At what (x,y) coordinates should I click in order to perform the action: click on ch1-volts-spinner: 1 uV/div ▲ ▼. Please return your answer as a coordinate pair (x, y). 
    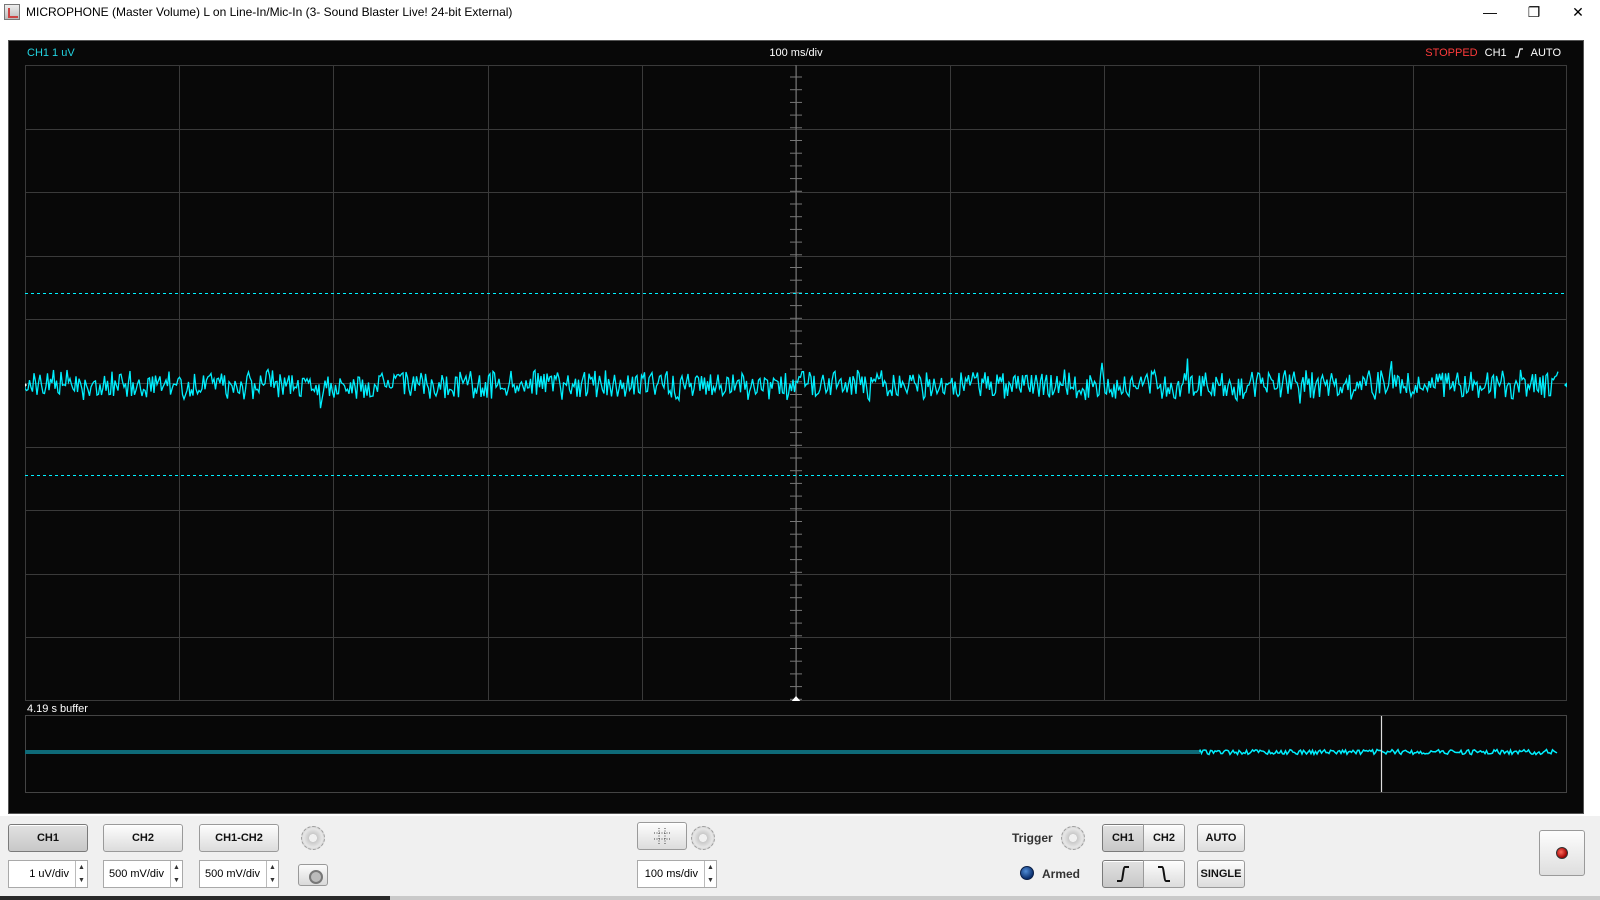
    Looking at the image, I should click on (48, 874).